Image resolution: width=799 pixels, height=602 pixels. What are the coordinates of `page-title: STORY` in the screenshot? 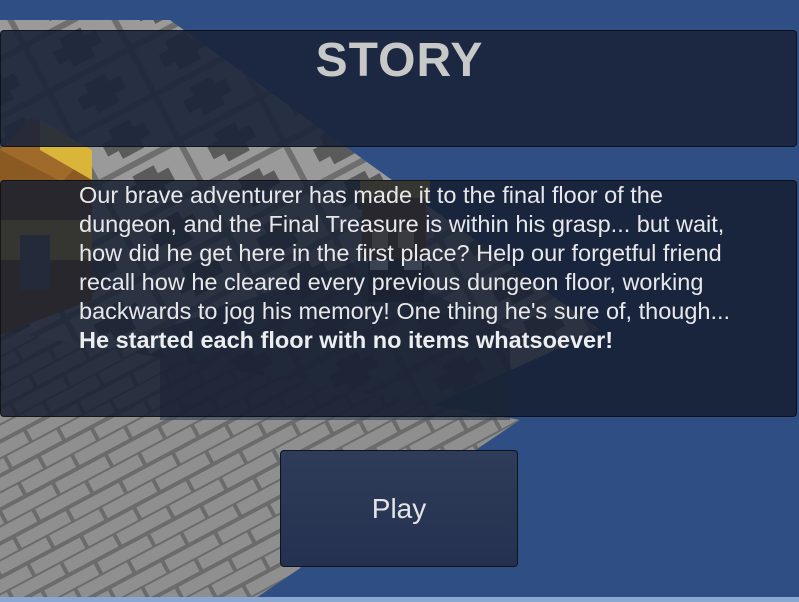 It's located at (399, 60).